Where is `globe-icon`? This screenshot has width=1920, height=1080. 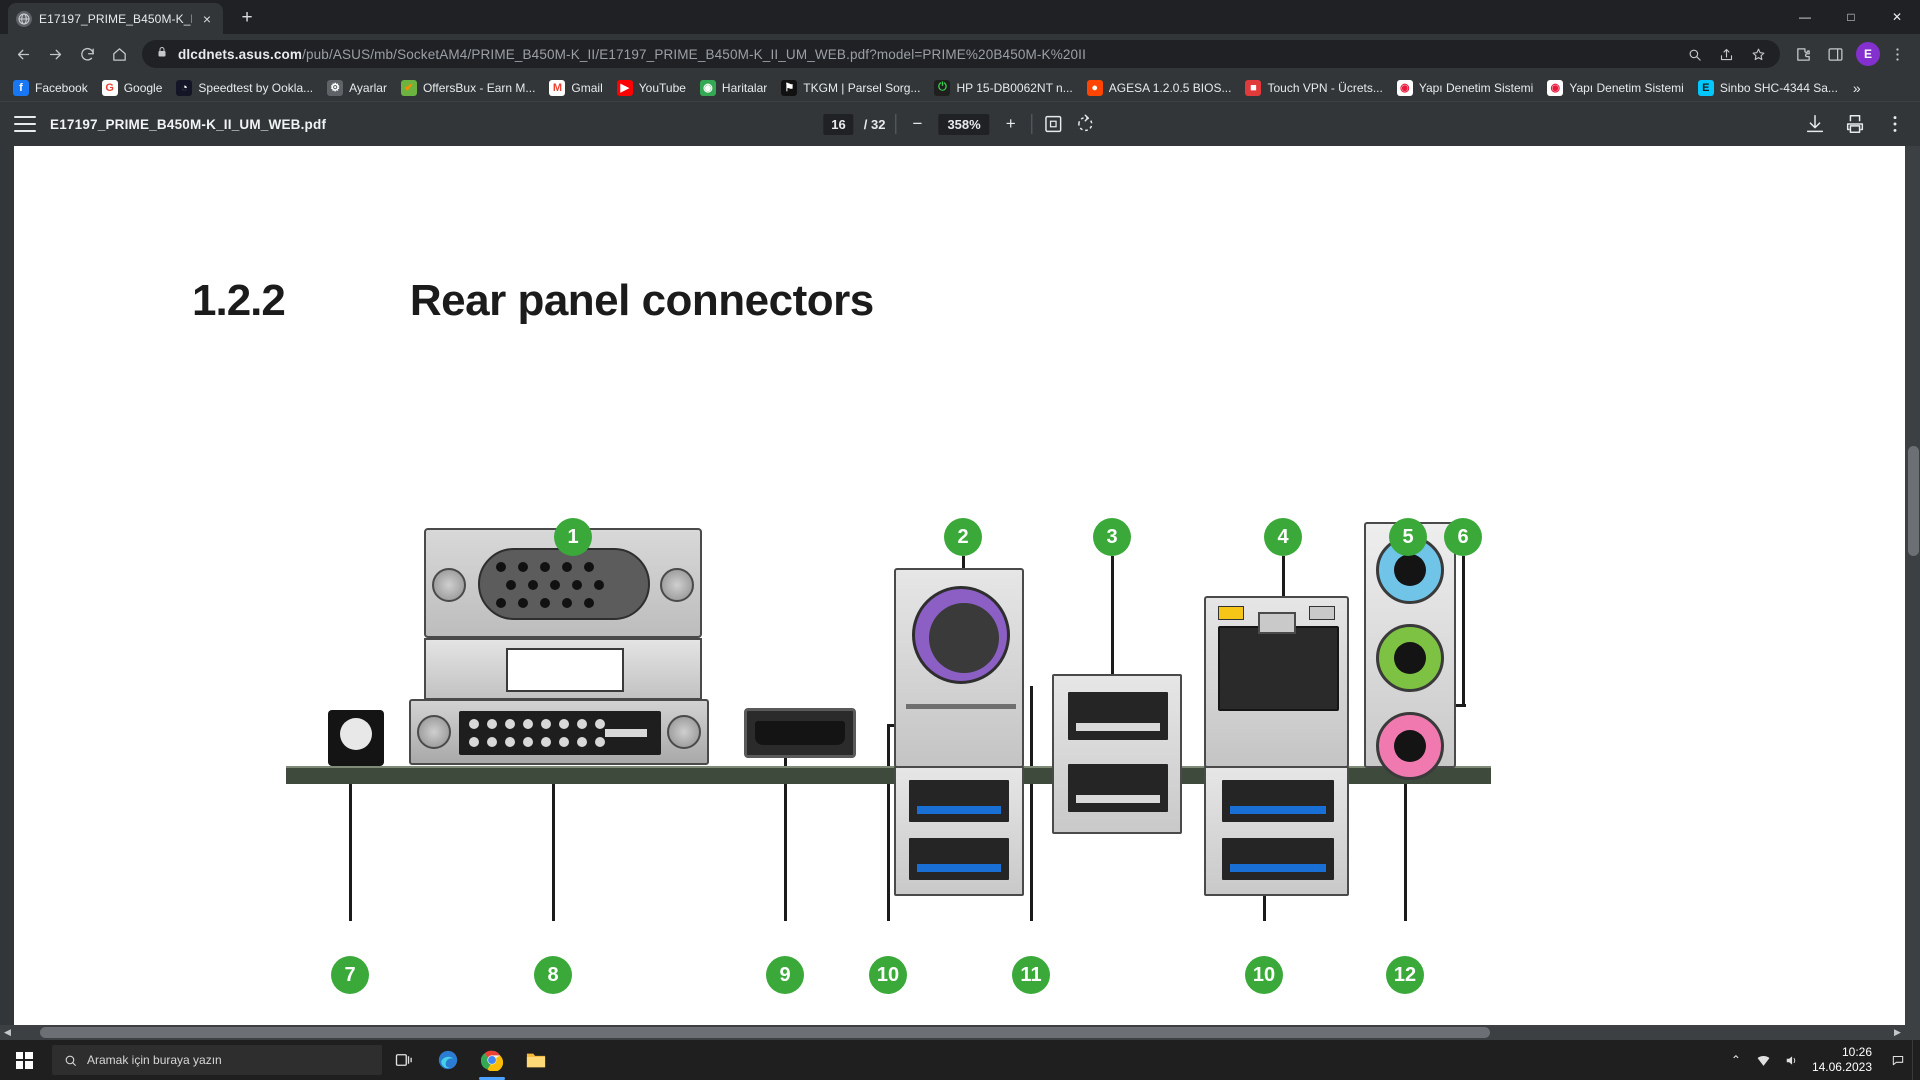 globe-icon is located at coordinates (24, 18).